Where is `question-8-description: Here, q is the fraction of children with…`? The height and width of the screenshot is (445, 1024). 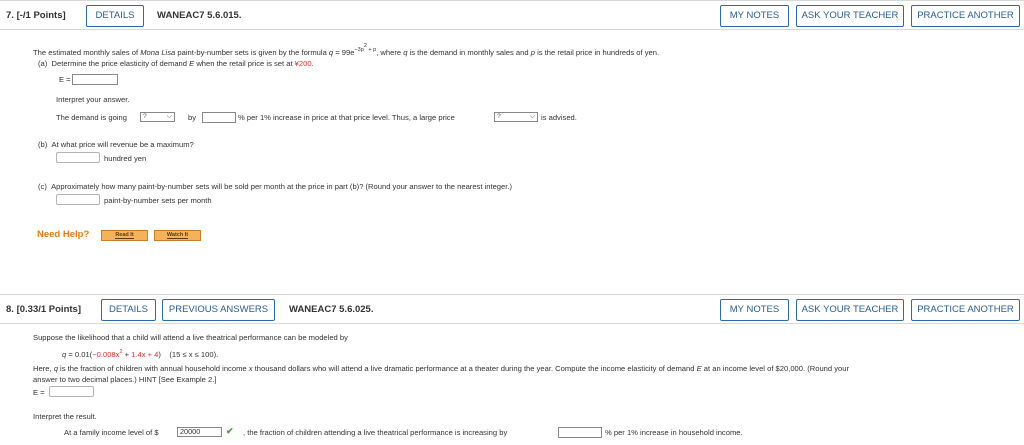
question-8-description: Here, q is the fraction of children with… is located at coordinates (441, 368).